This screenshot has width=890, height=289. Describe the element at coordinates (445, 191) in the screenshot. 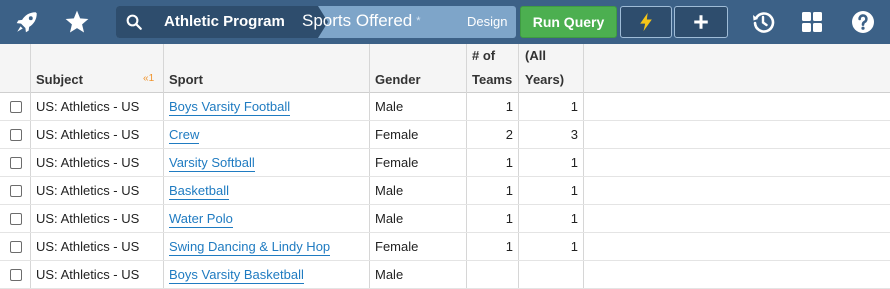

I see `table-row: US: Athletics - US Basketball Male 1 1` at that location.